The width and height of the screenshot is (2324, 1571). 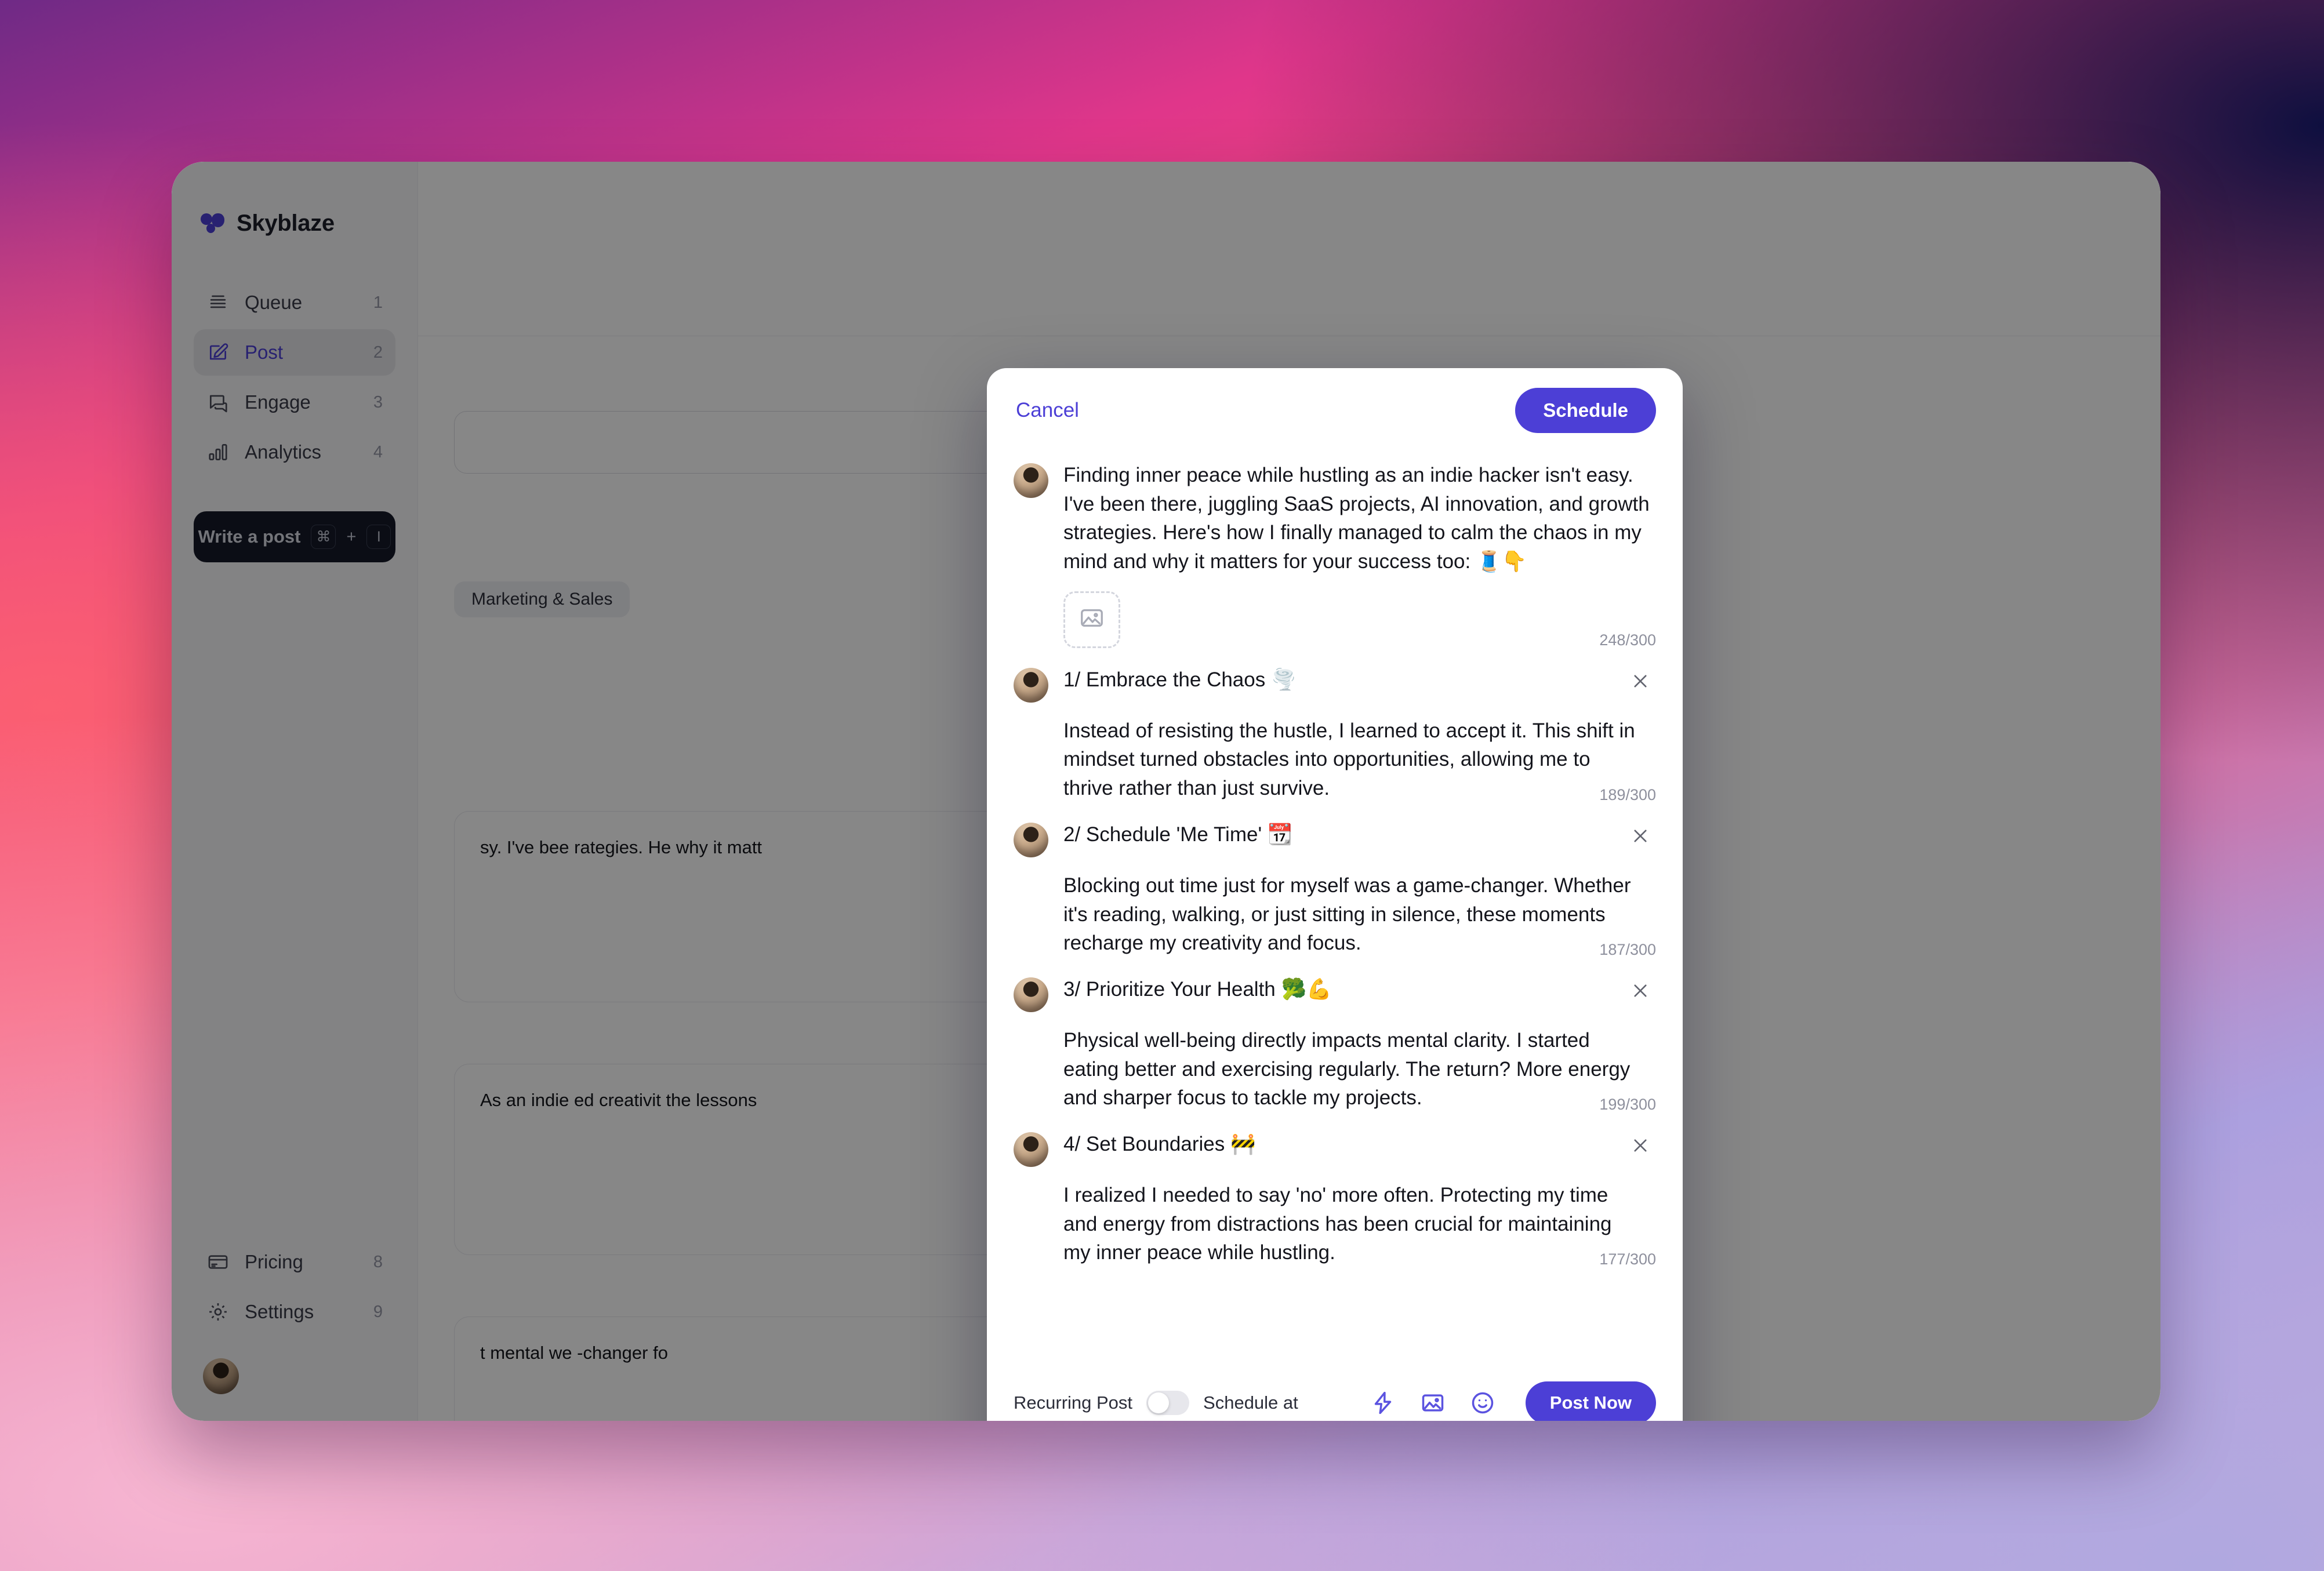 I want to click on image-upload-dropzone, so click(x=1091, y=619).